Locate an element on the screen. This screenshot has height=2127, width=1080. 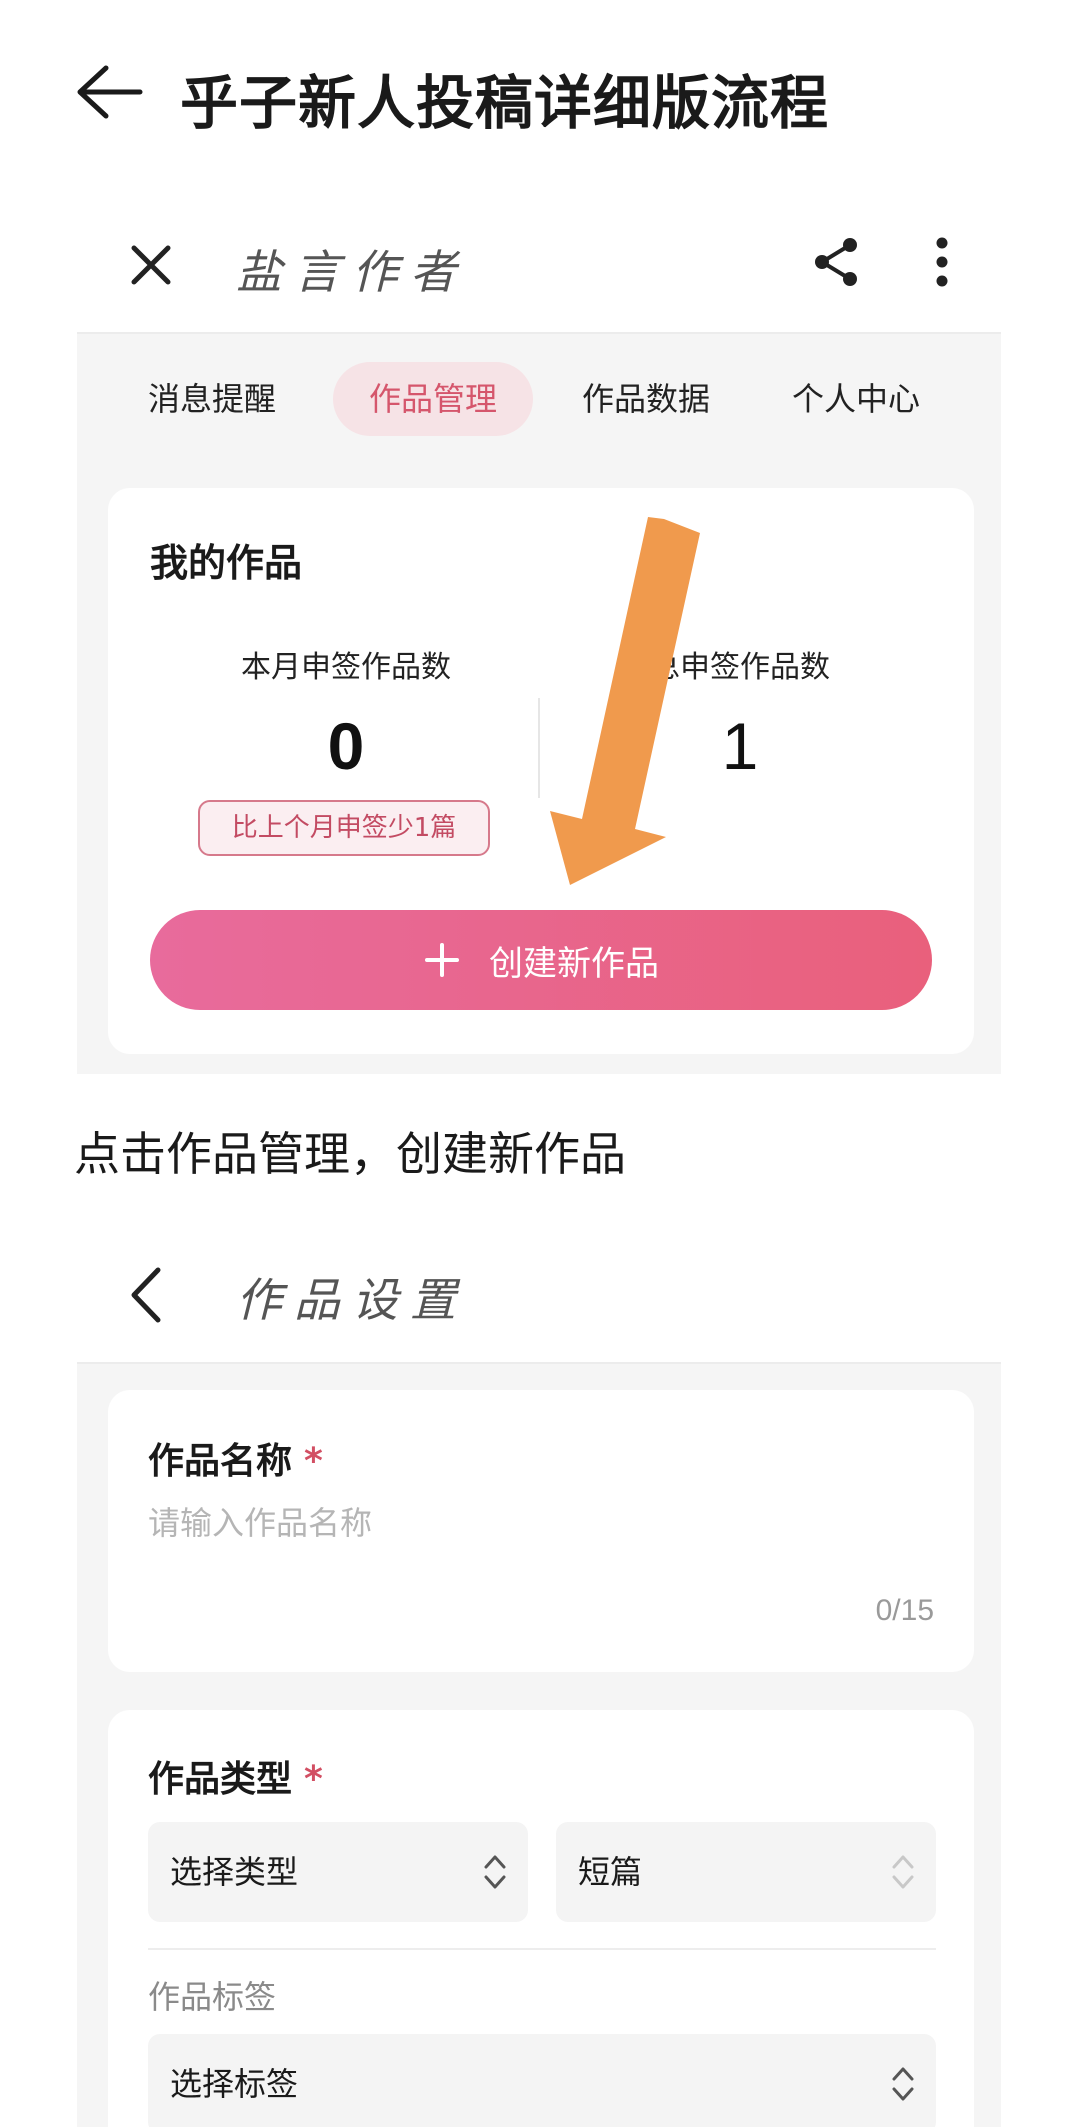
type-select: 选择类型 is located at coordinates (338, 1872).